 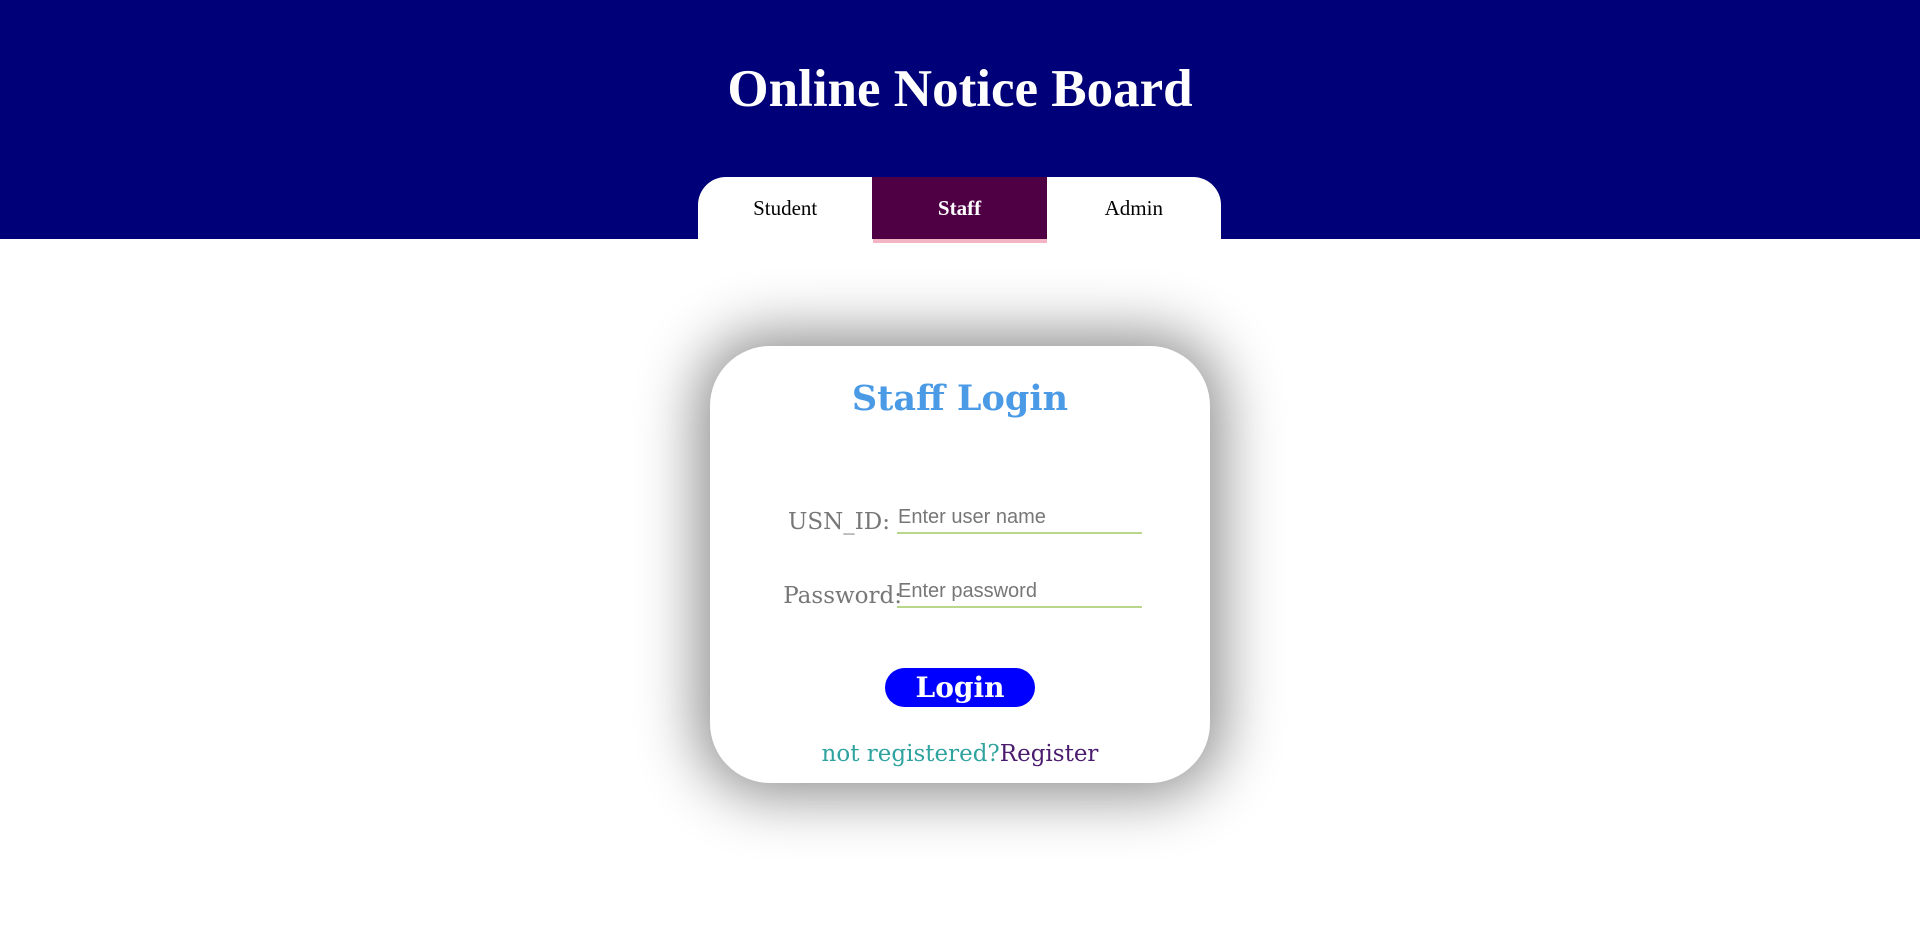 What do you see at coordinates (1019, 592) in the screenshot?
I see `password-input` at bounding box center [1019, 592].